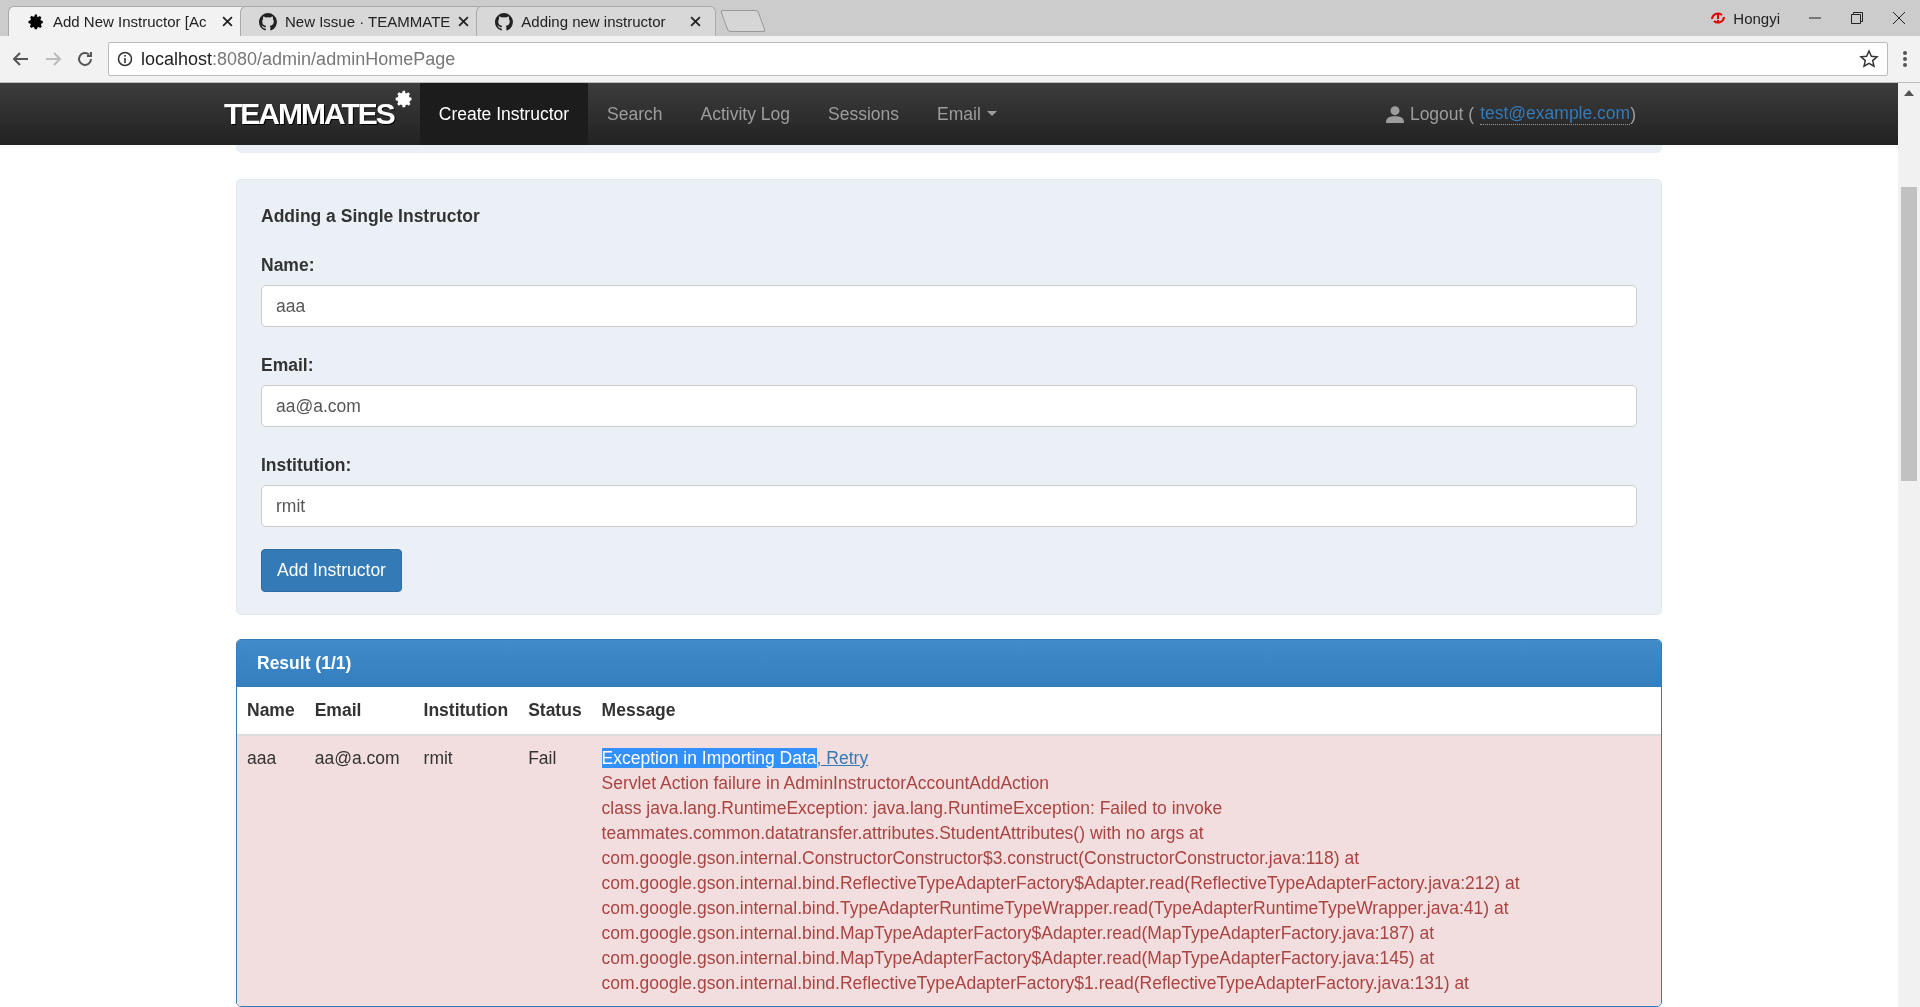 Image resolution: width=1920 pixels, height=1007 pixels. Describe the element at coordinates (1744, 18) in the screenshot. I see `profile-button: Hongyi` at that location.